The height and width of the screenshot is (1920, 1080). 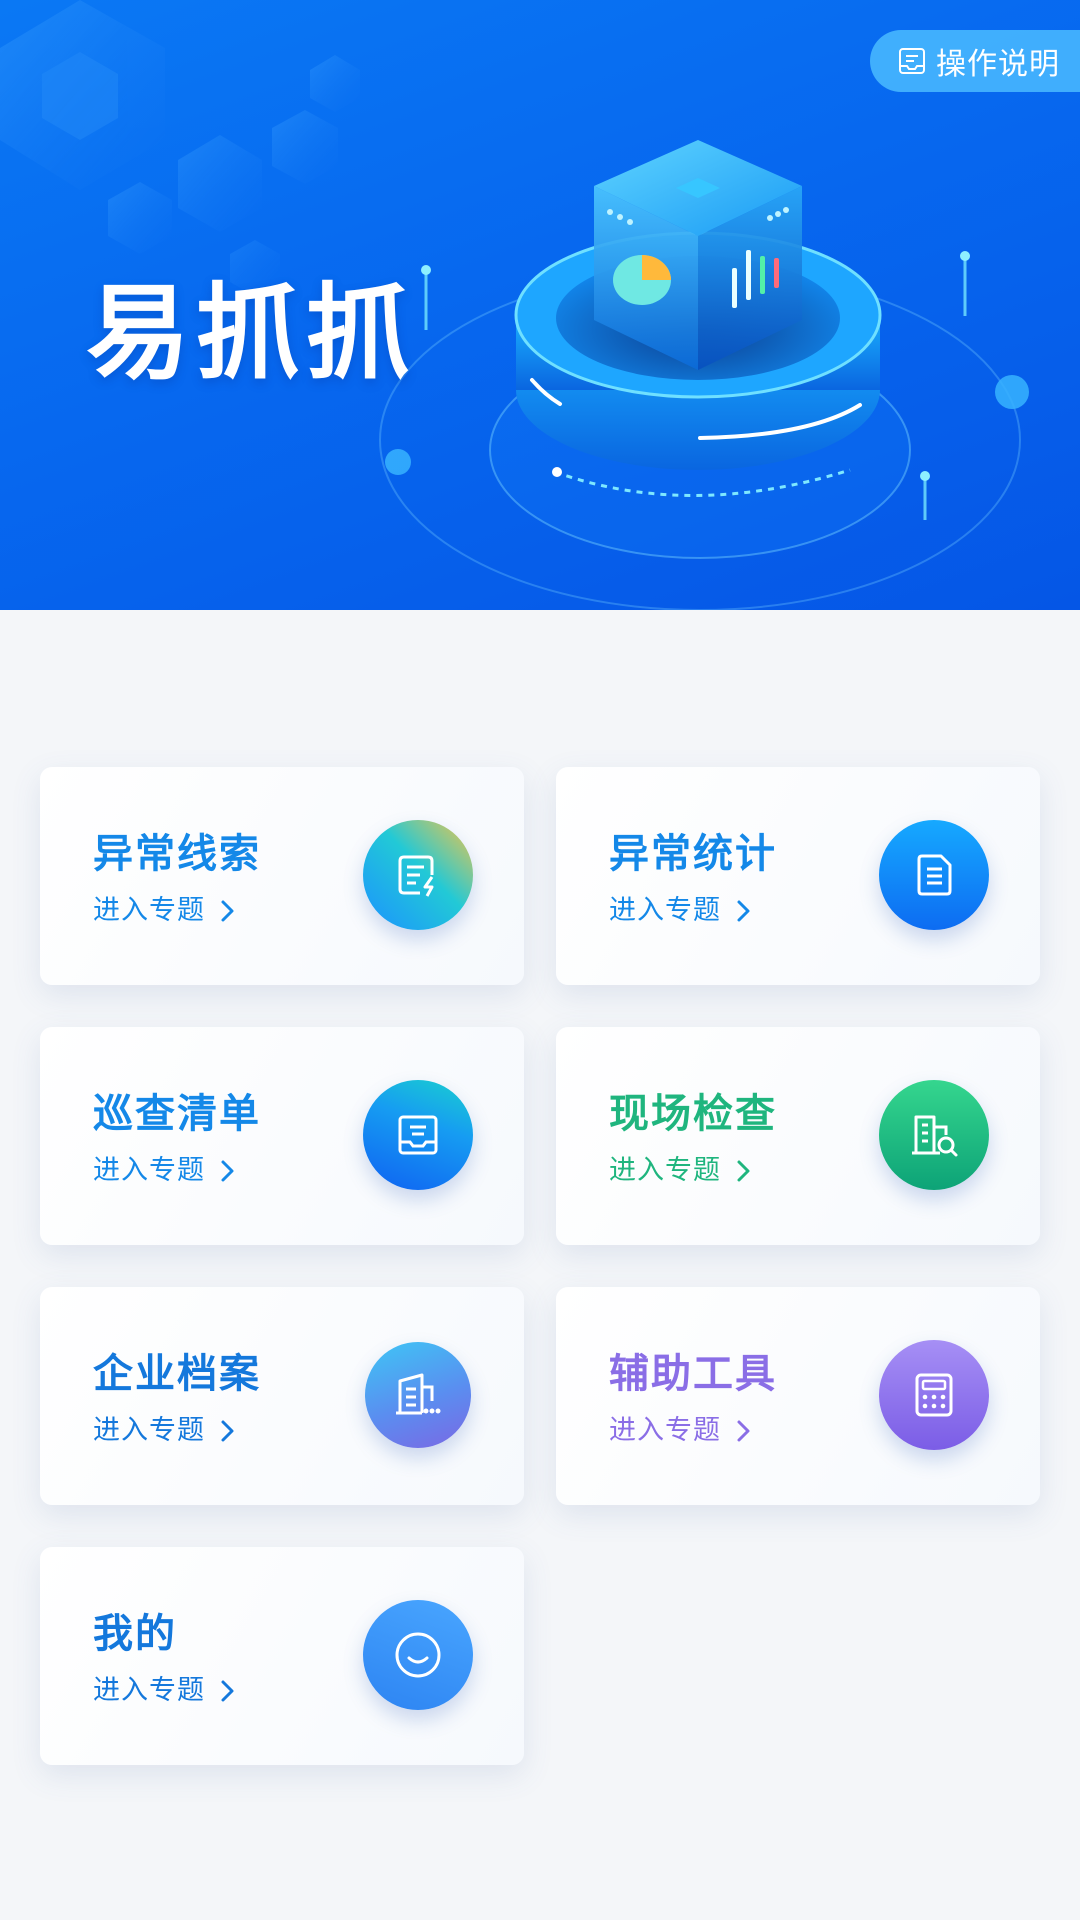 What do you see at coordinates (135, 1634) in the screenshot?
I see `card-title: 我的` at bounding box center [135, 1634].